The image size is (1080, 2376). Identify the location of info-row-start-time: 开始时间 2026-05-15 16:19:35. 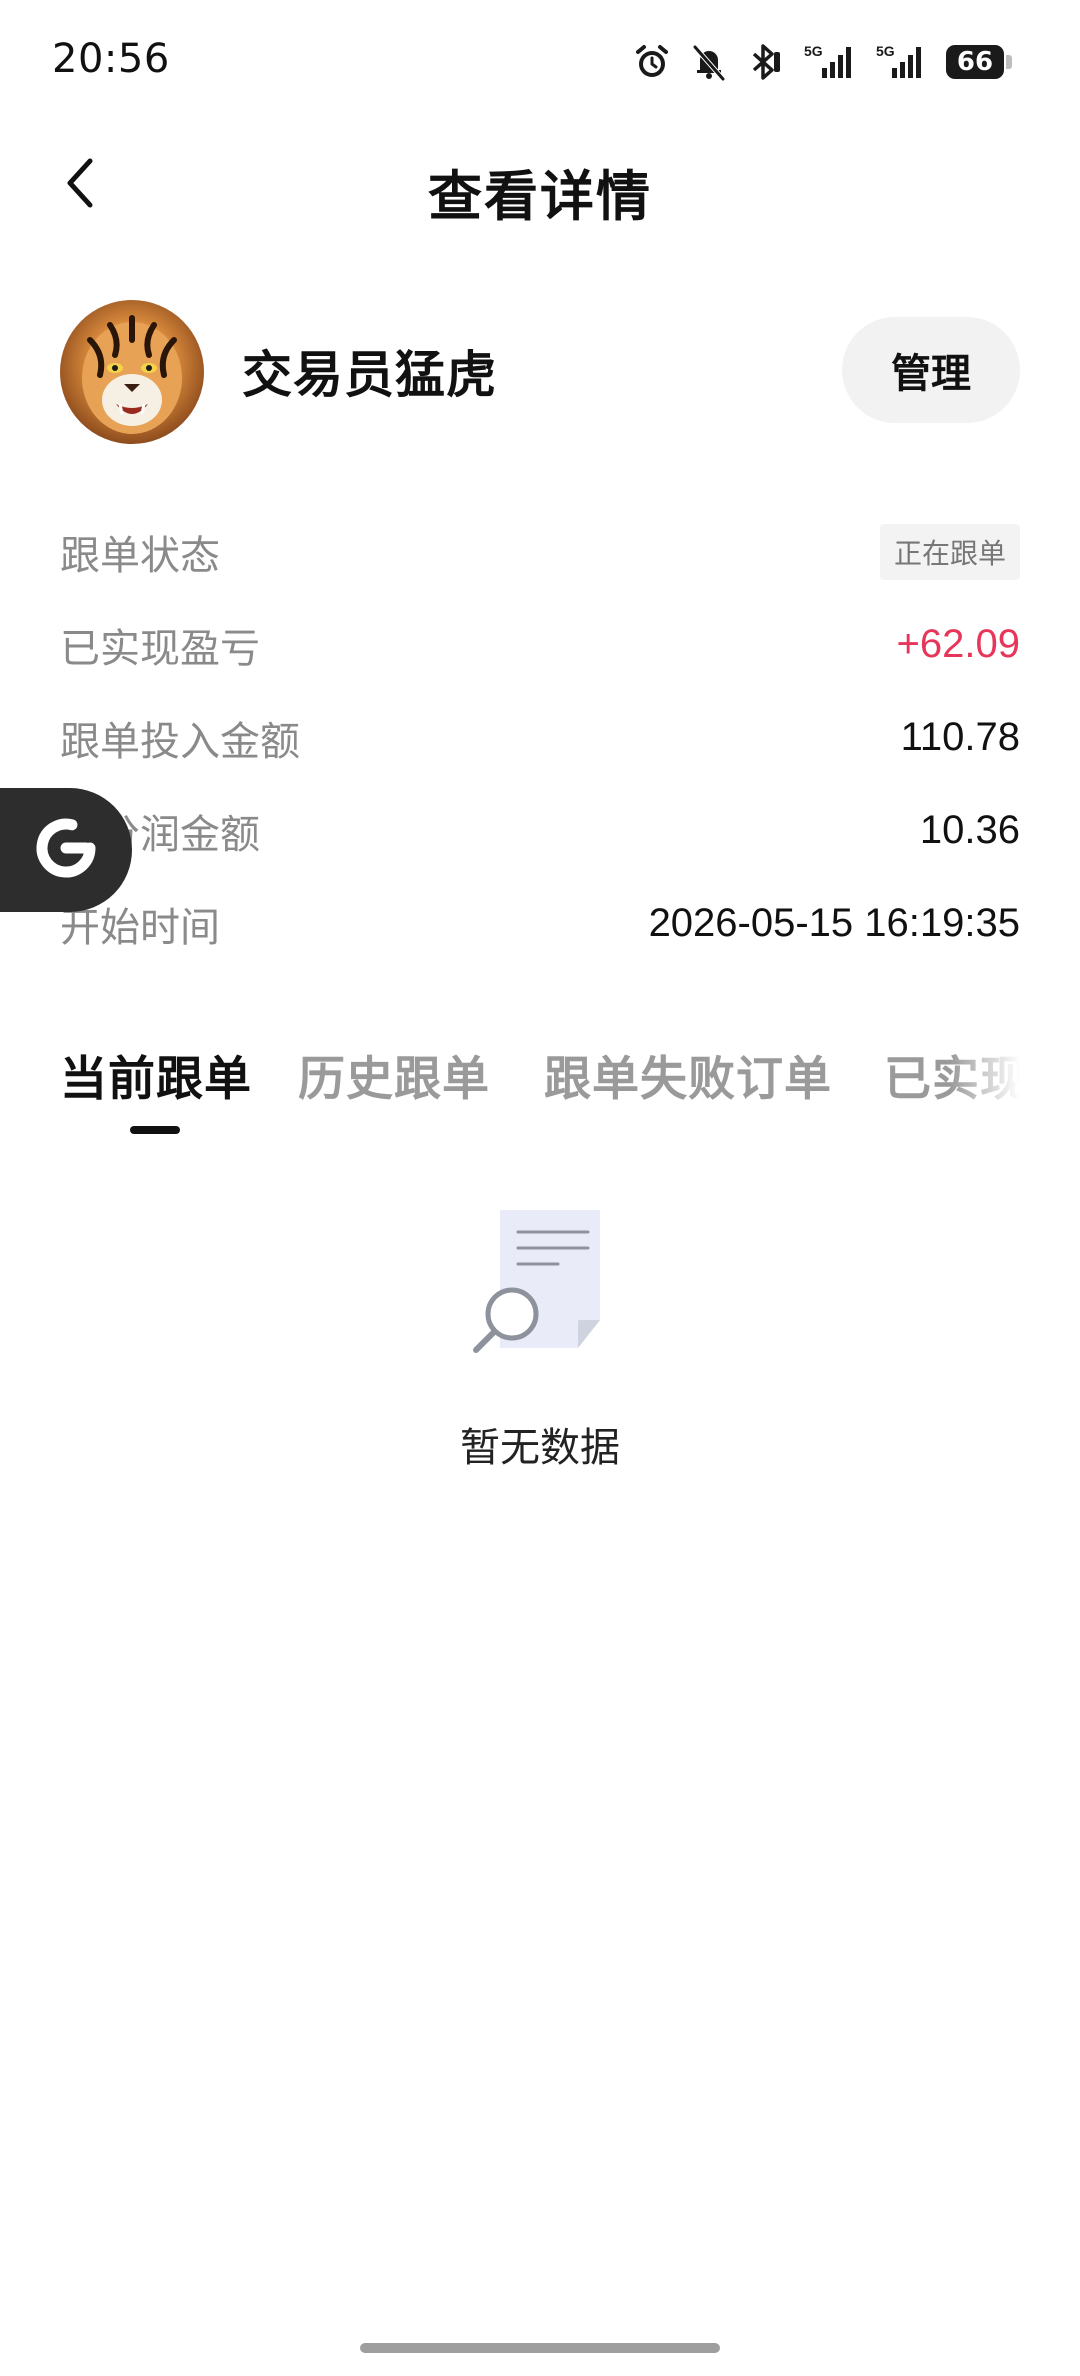
(540, 923).